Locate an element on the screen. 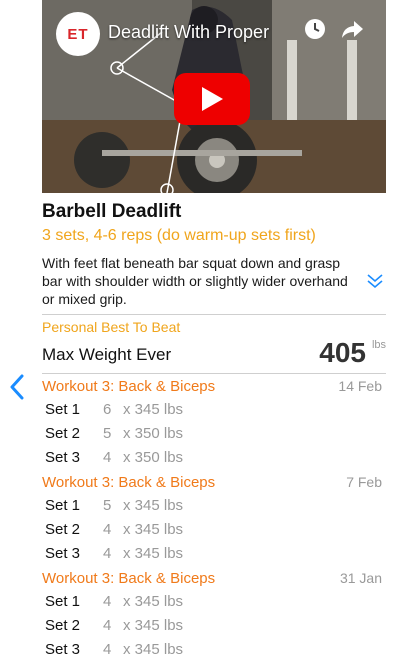 This screenshot has height=662, width=400. play-button is located at coordinates (212, 99).